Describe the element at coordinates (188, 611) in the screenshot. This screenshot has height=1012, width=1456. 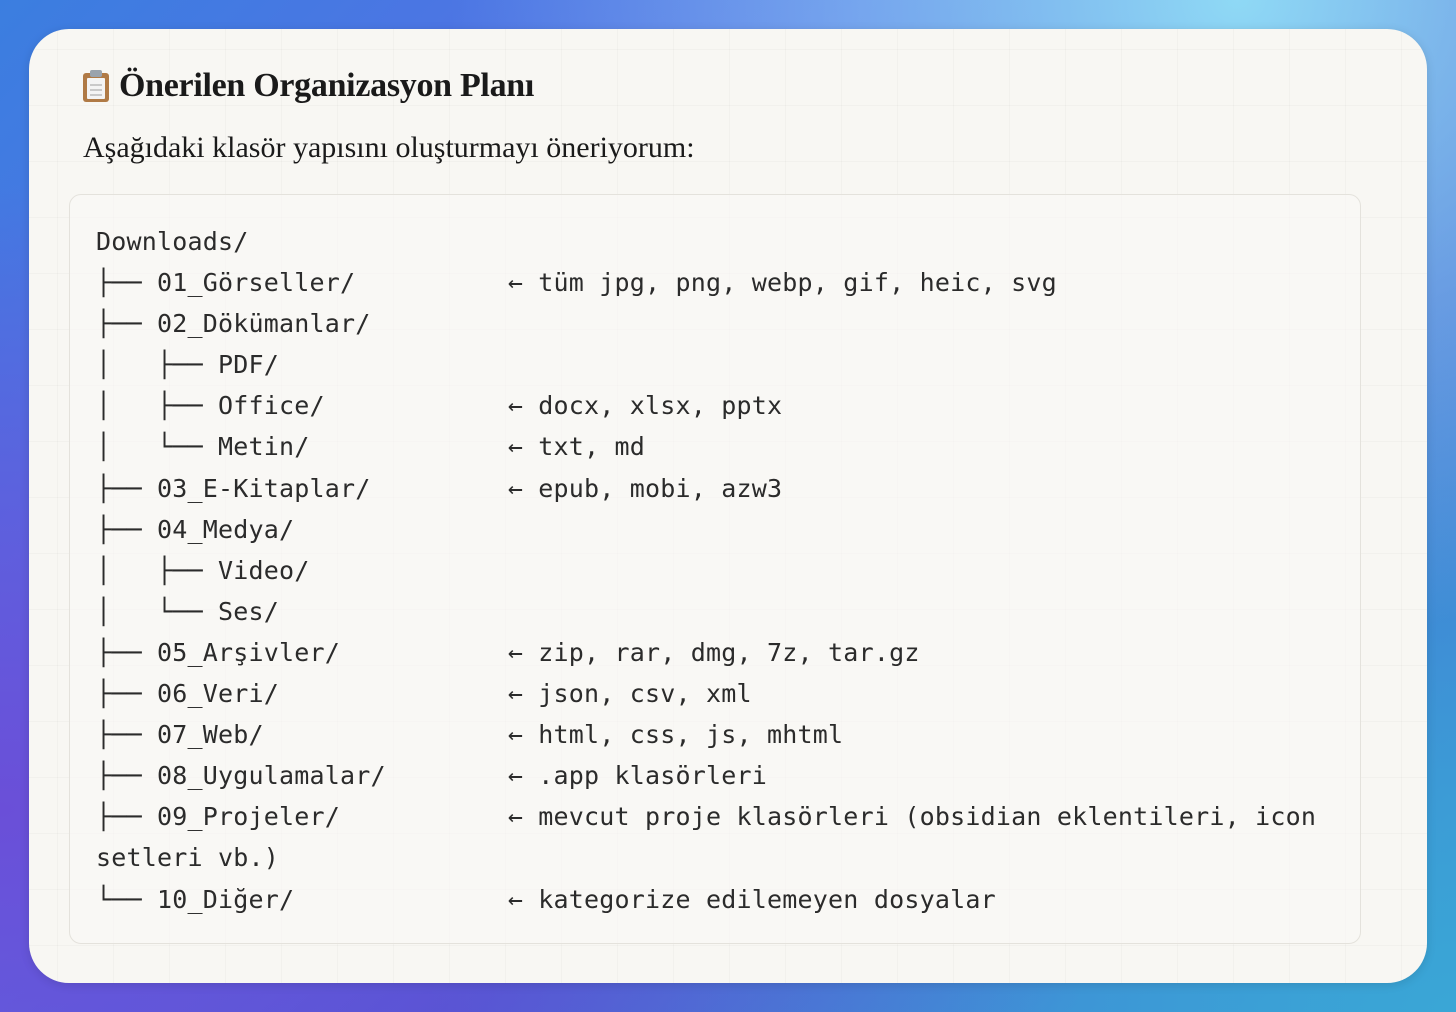
I see `tree-line: │ └── Ses/` at that location.